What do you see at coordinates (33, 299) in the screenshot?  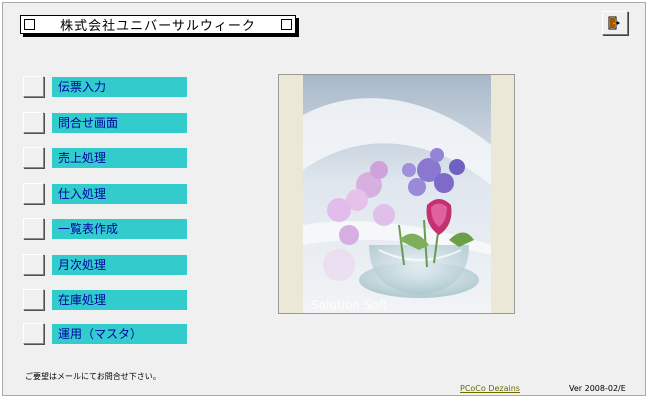 I see `menu-button-zaiko` at bounding box center [33, 299].